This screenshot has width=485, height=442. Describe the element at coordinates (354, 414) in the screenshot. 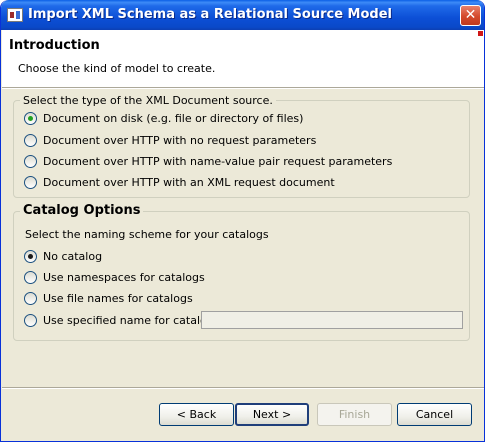

I see `finish-button: Finish` at that location.